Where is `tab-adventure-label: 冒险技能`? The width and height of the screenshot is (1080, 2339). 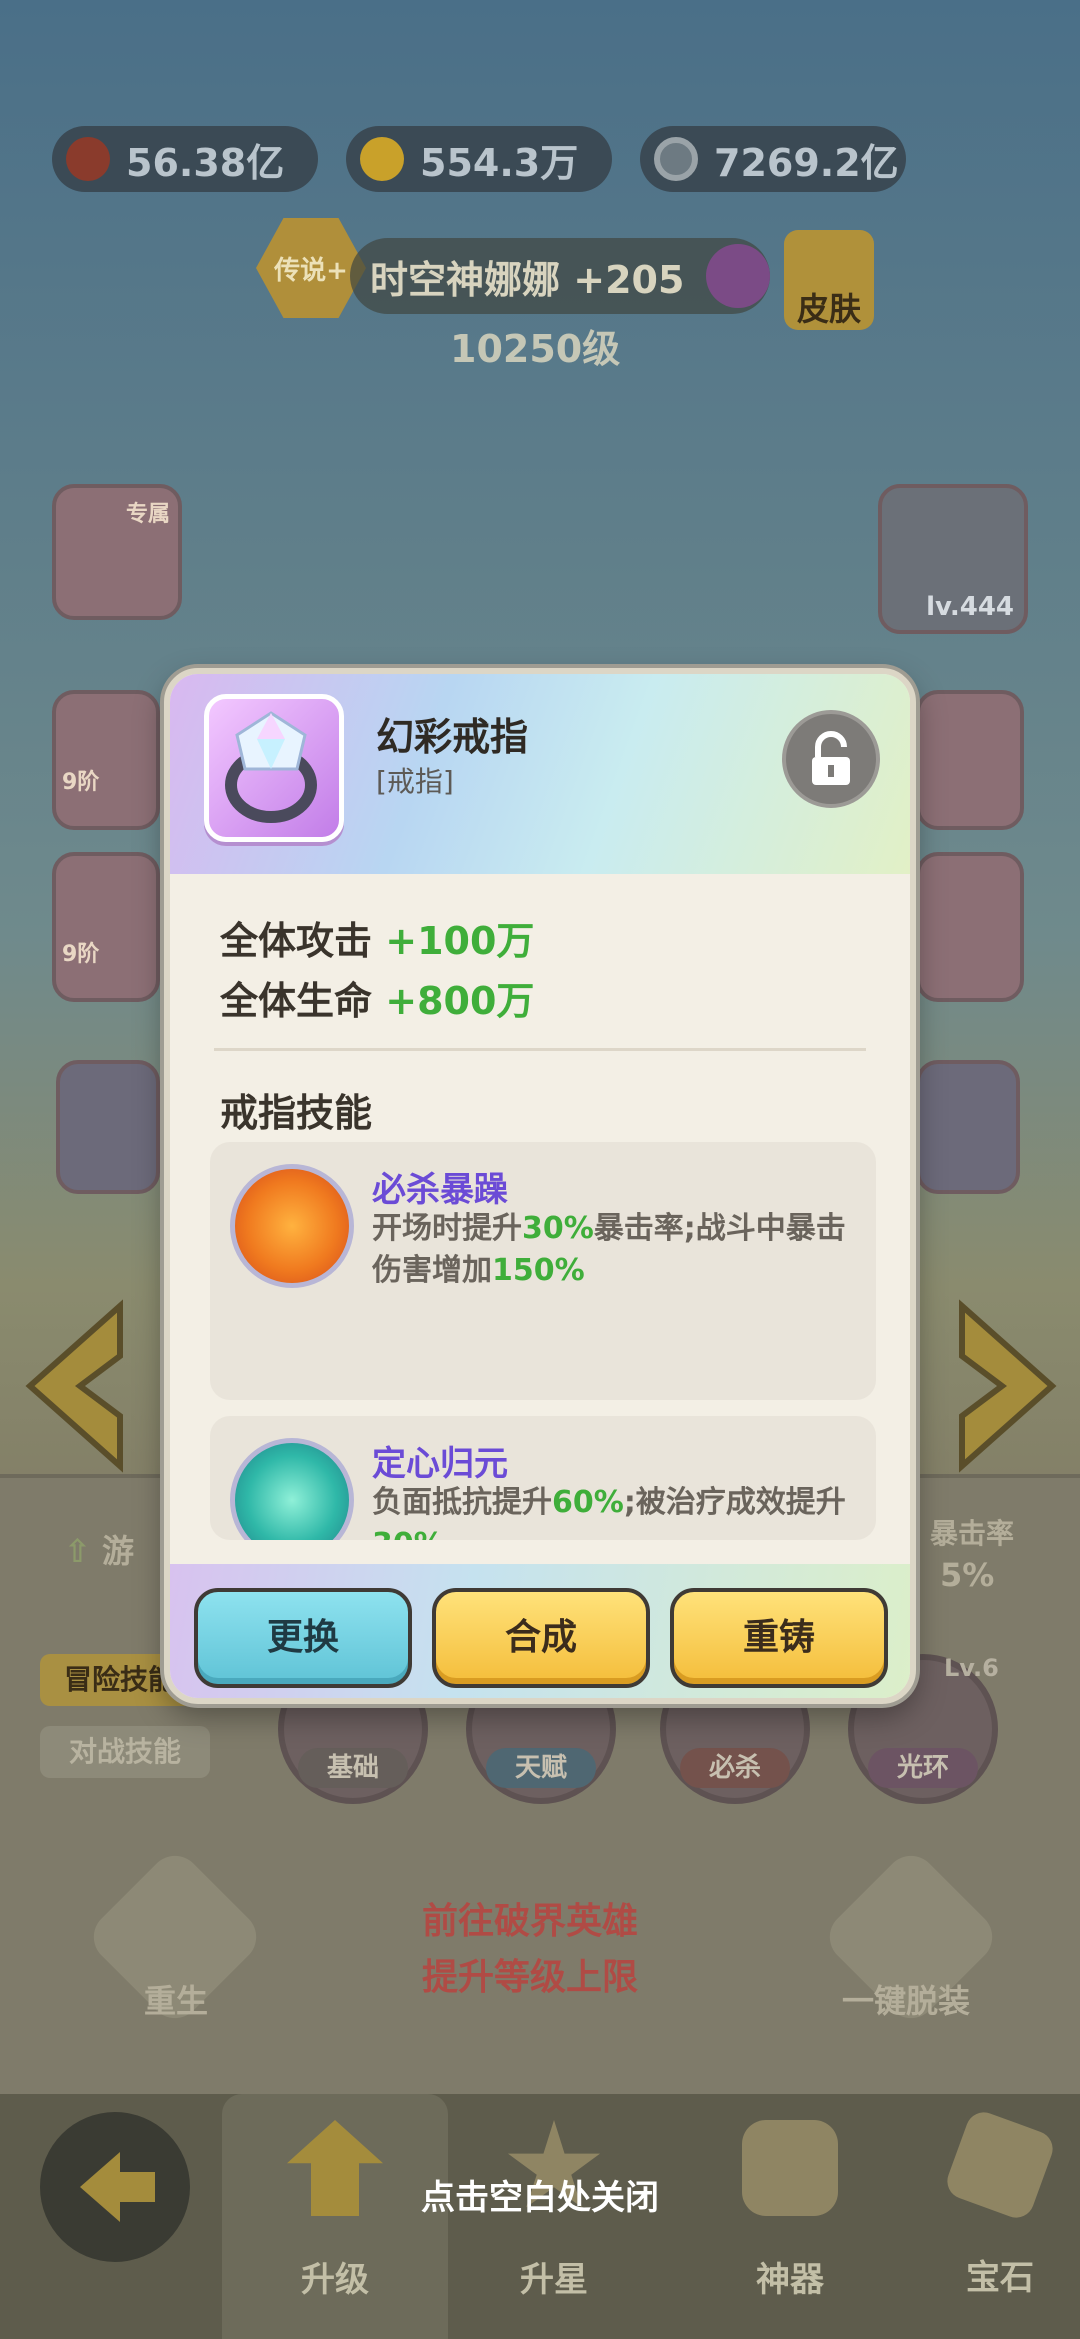 tab-adventure-label: 冒险技能 is located at coordinates (119, 1679).